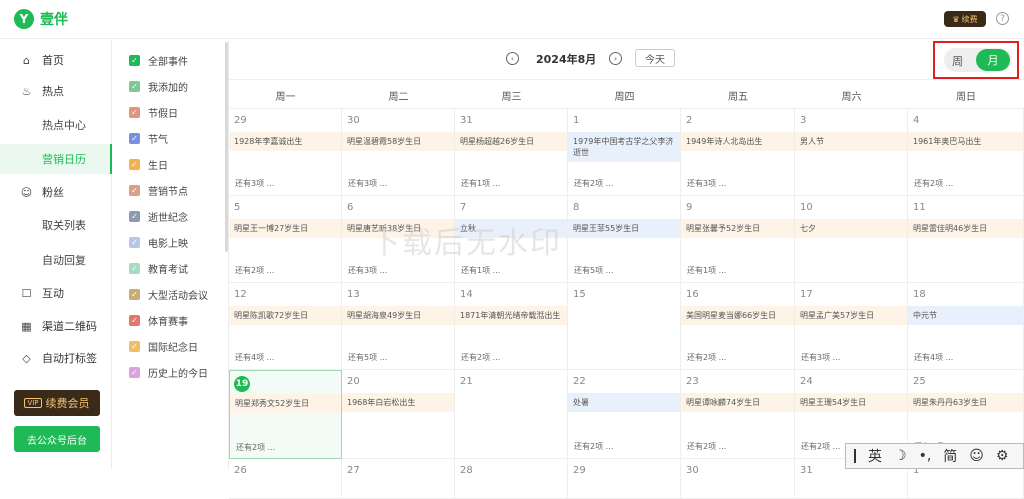 This screenshot has width=1024, height=499. Describe the element at coordinates (56, 260) in the screenshot. I see `nav-item-6: 自动回复` at that location.